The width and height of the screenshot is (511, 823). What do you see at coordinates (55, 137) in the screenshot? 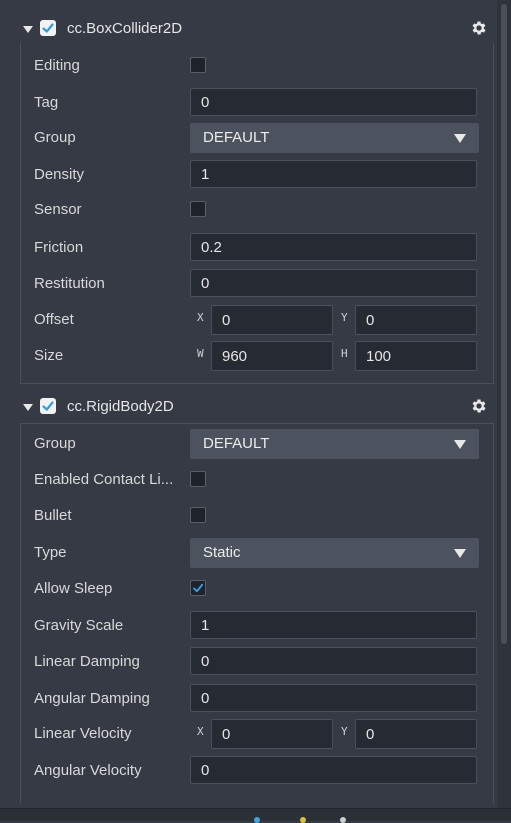
I see `group-label: Group` at bounding box center [55, 137].